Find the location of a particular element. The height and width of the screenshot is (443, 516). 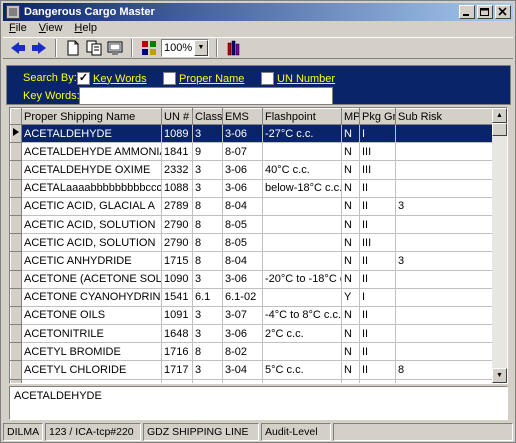

table-cell: ACETALaaaabbbbbbbbbcccccc is located at coordinates (91, 188).